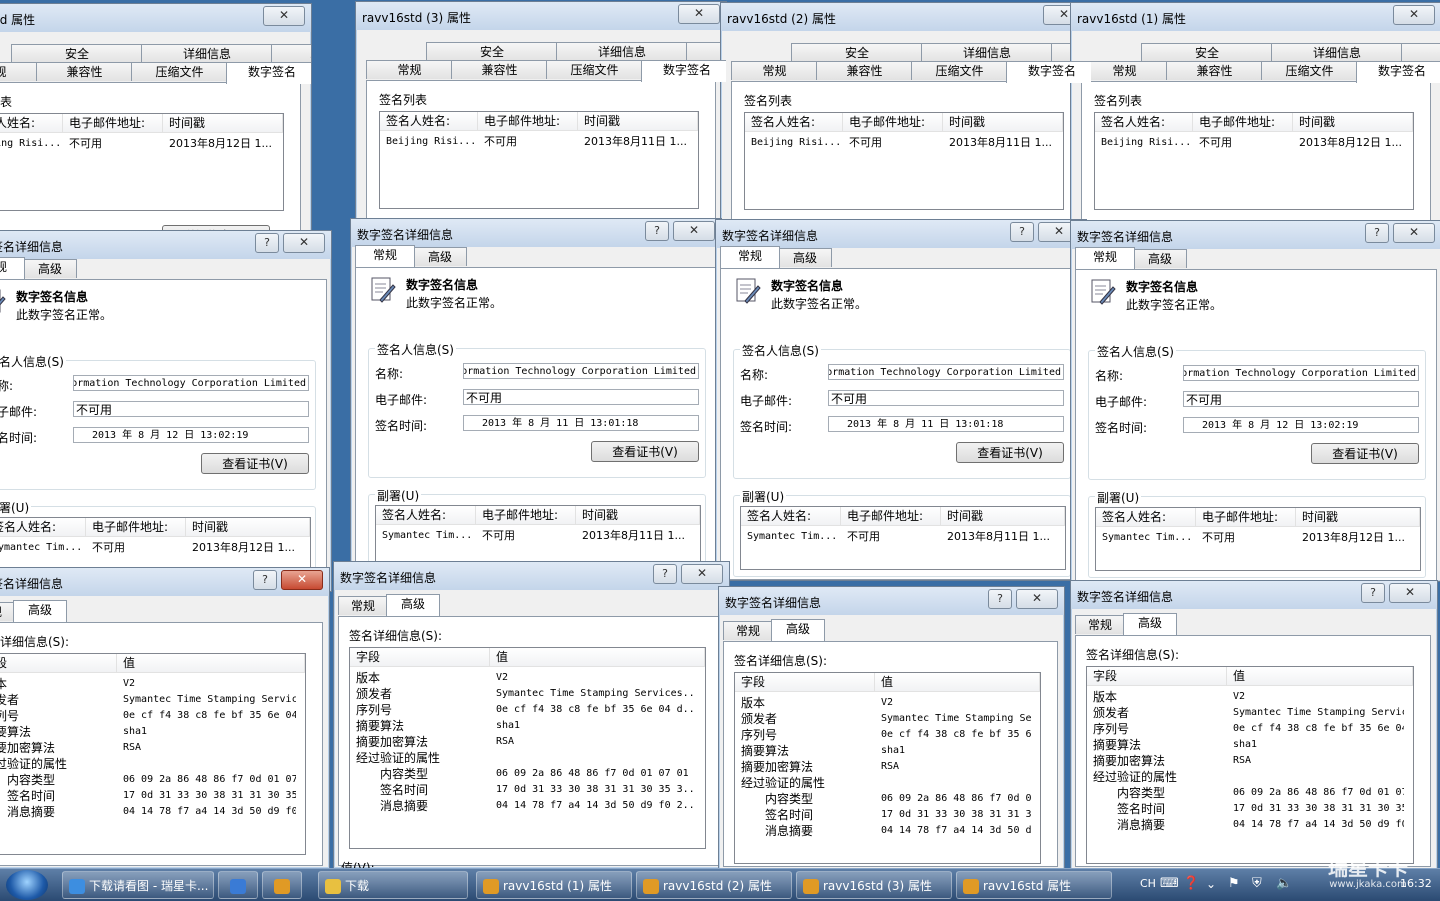 This screenshot has width=1440, height=901. I want to click on shield-tray-icon: ⛨, so click(1257, 884).